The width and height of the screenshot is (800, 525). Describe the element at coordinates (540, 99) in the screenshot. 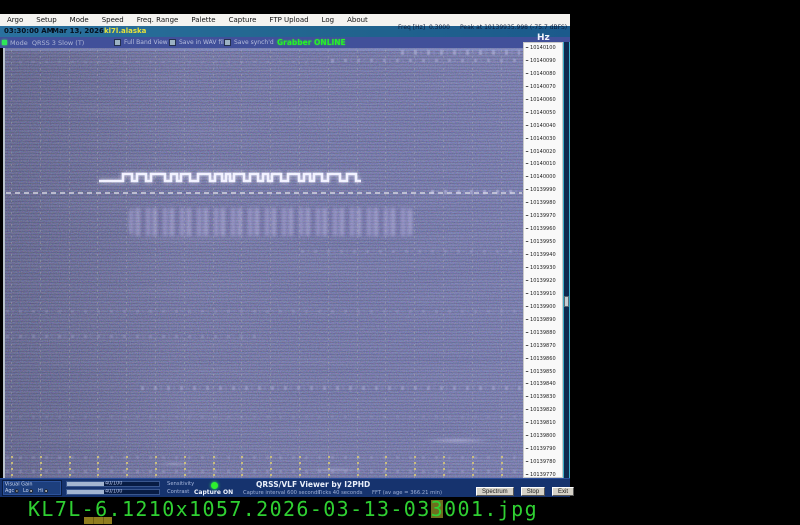

I see `freq-scale-label: 10140060` at that location.